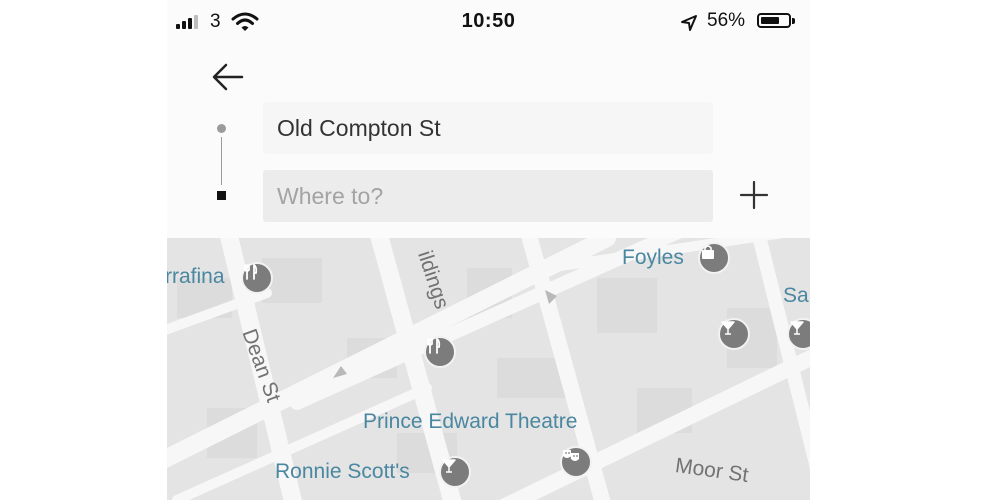  I want to click on destination-square-icon, so click(221, 195).